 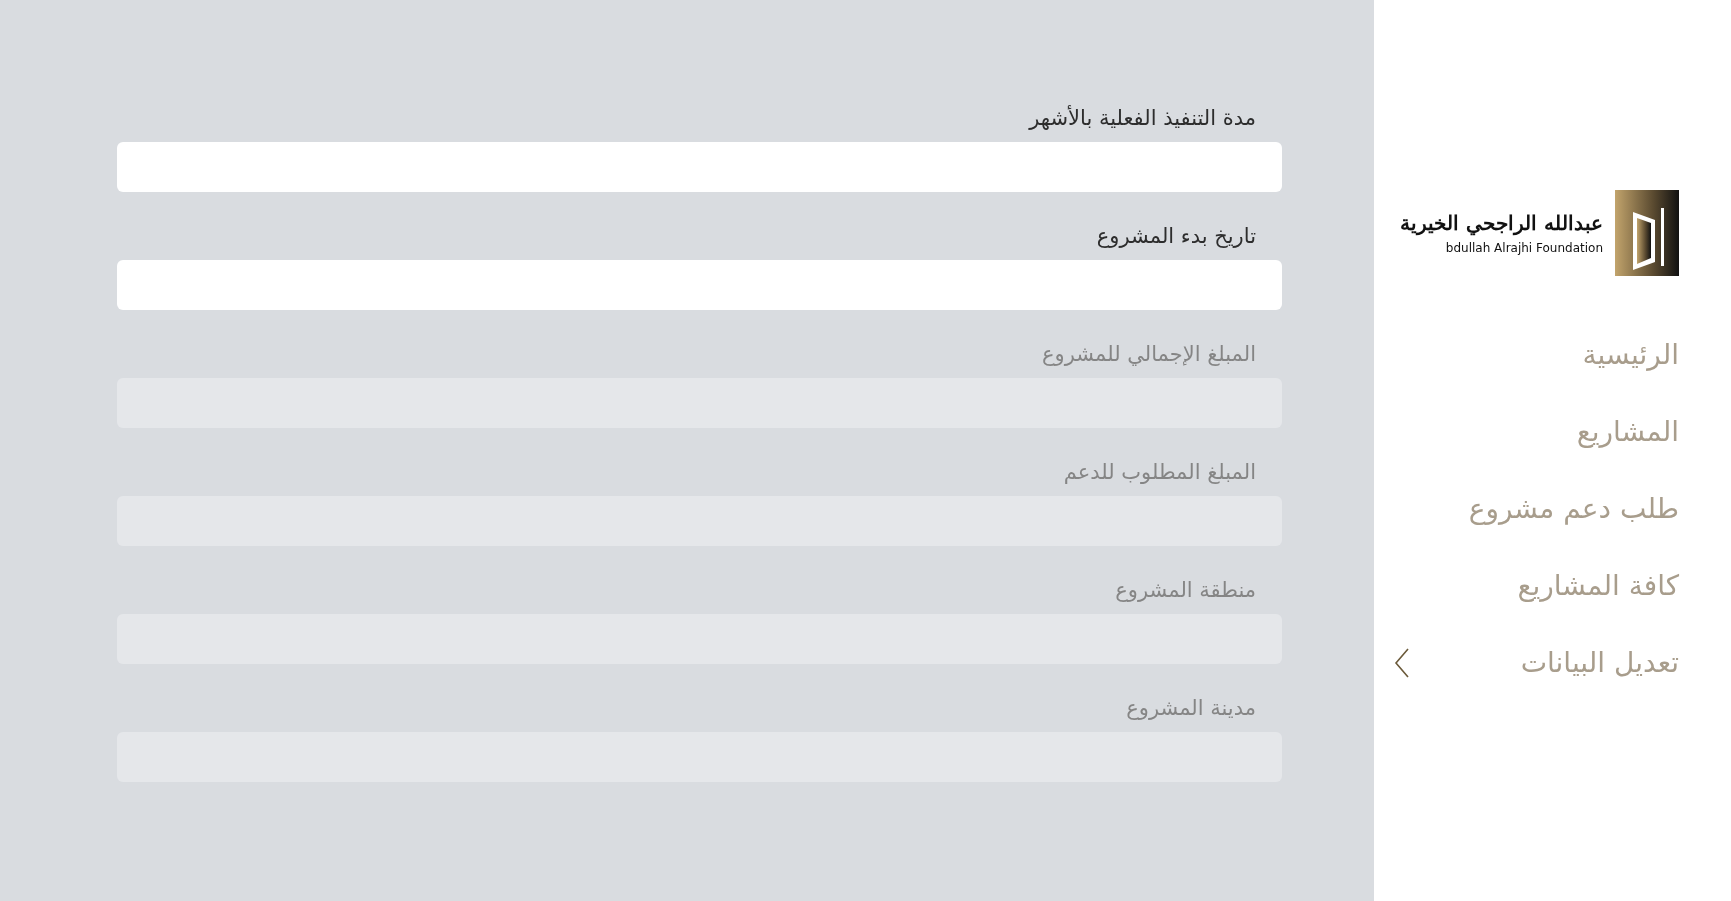 What do you see at coordinates (1501, 223) in the screenshot?
I see `logo-text: عبدالله الراجحي الخيرية` at bounding box center [1501, 223].